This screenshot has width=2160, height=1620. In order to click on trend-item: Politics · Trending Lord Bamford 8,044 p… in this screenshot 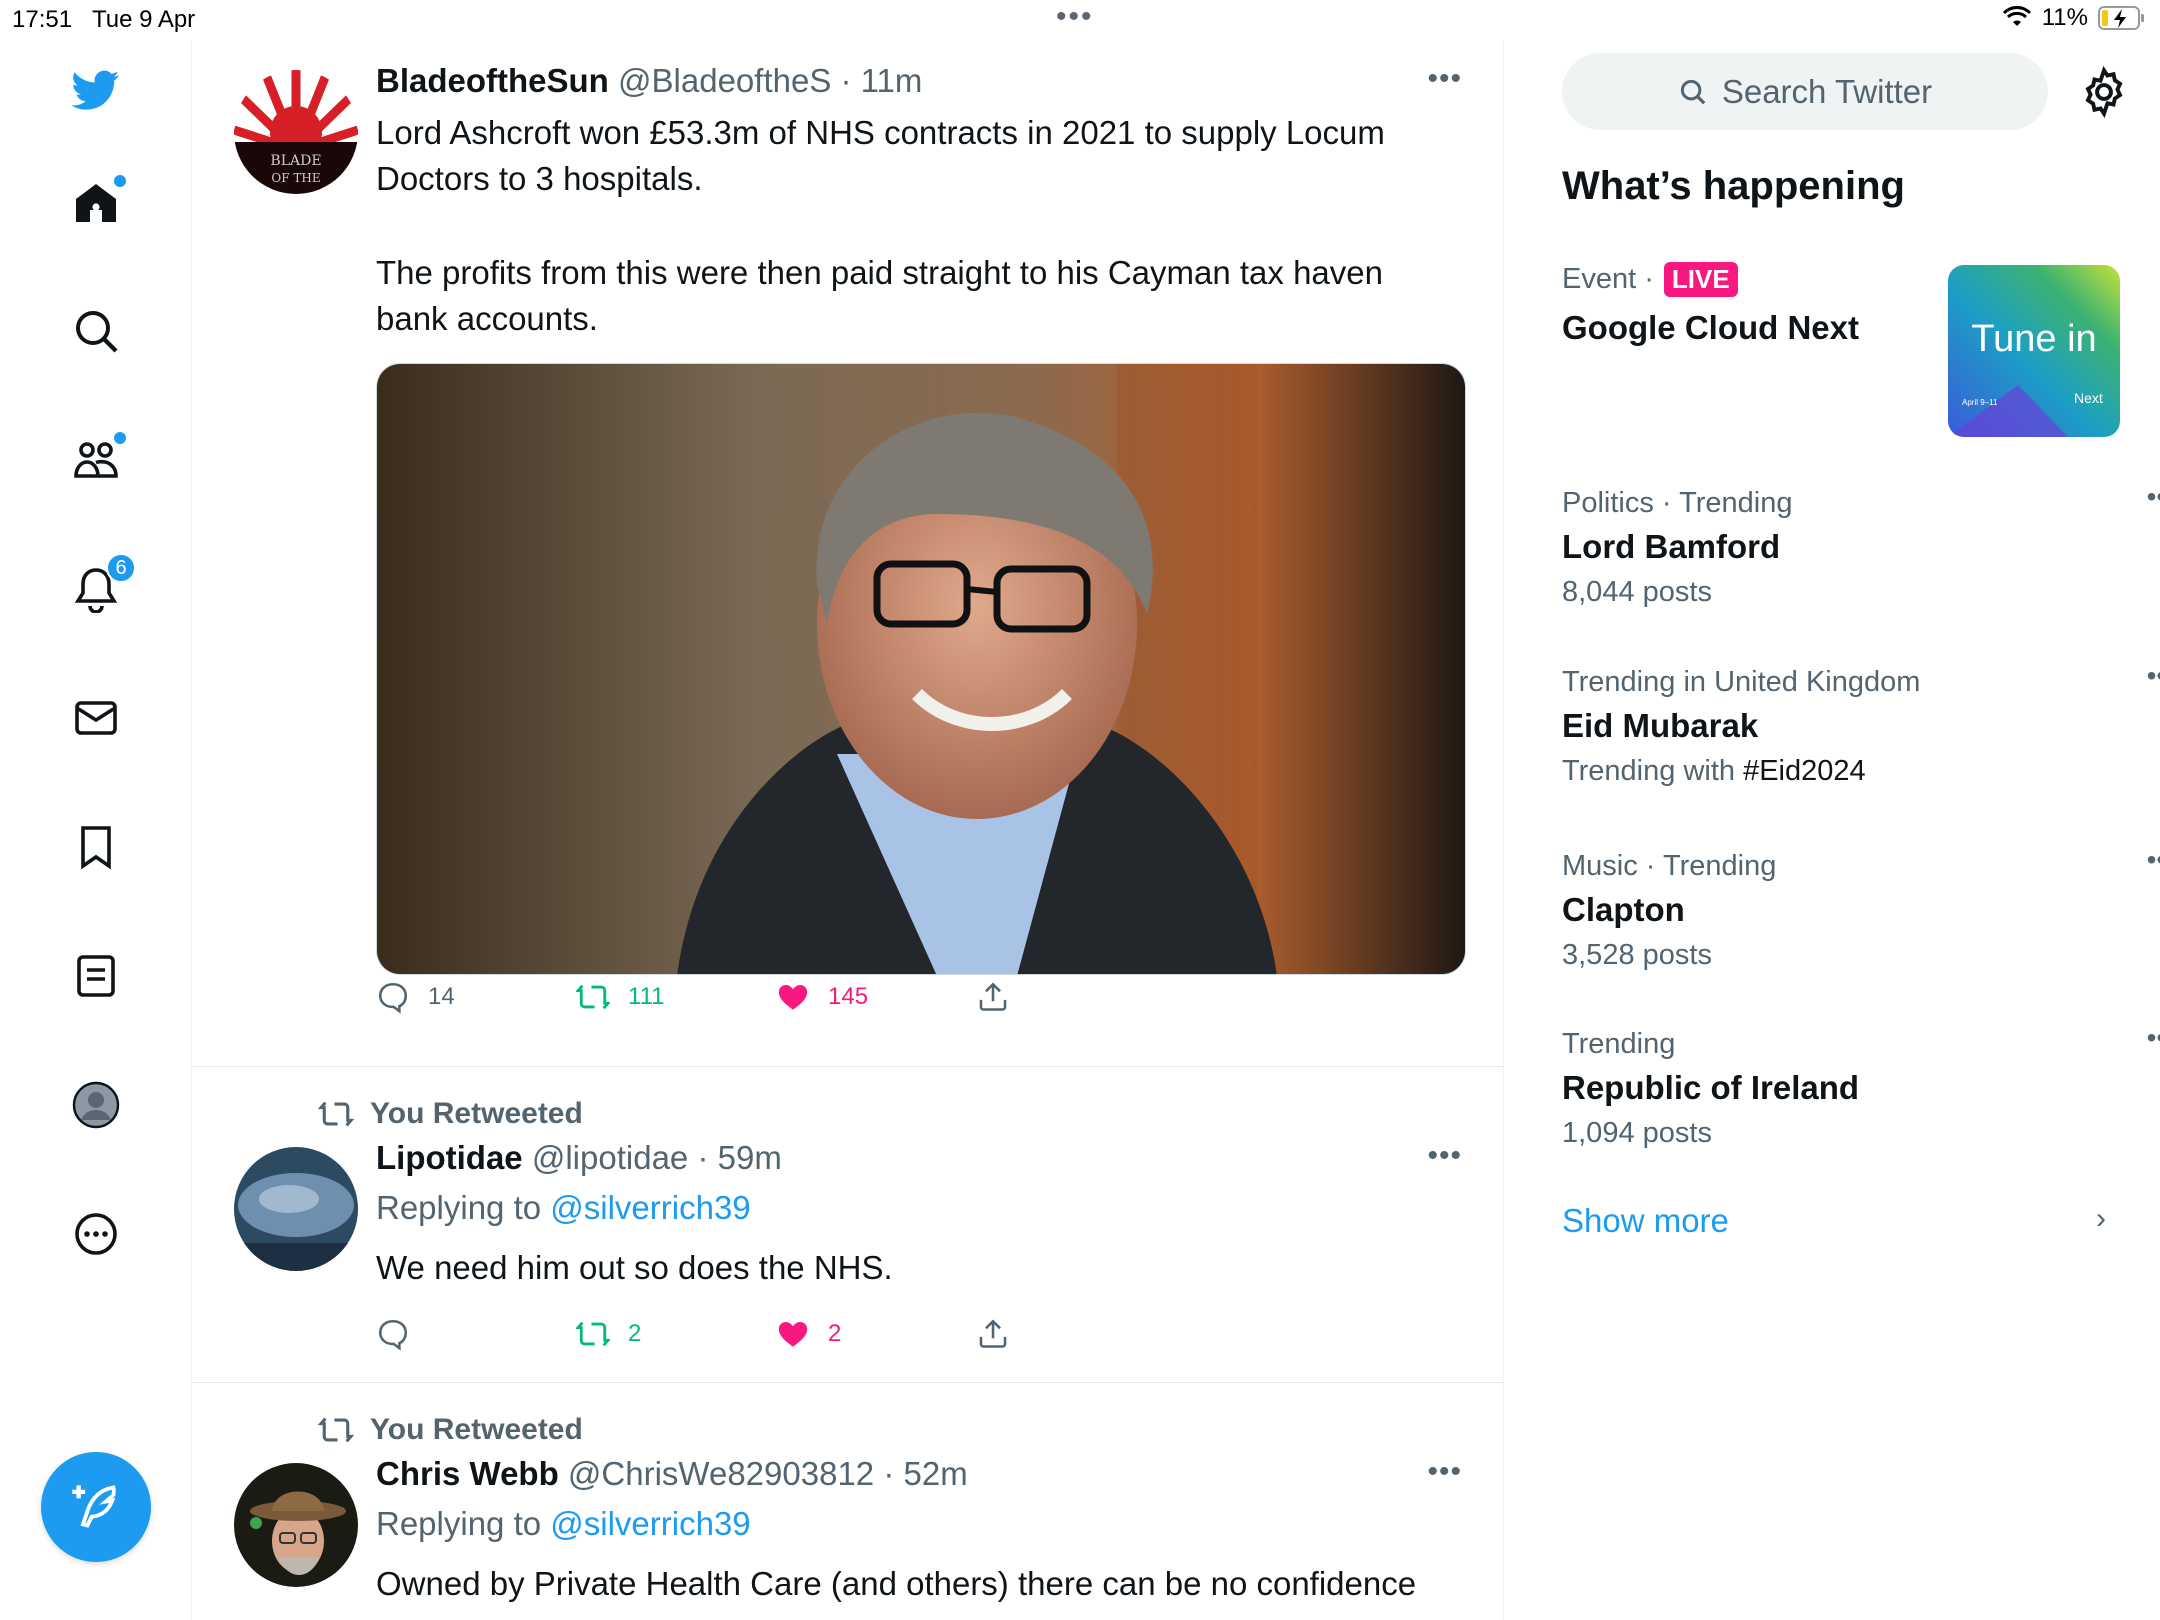, I will do `click(1861, 545)`.